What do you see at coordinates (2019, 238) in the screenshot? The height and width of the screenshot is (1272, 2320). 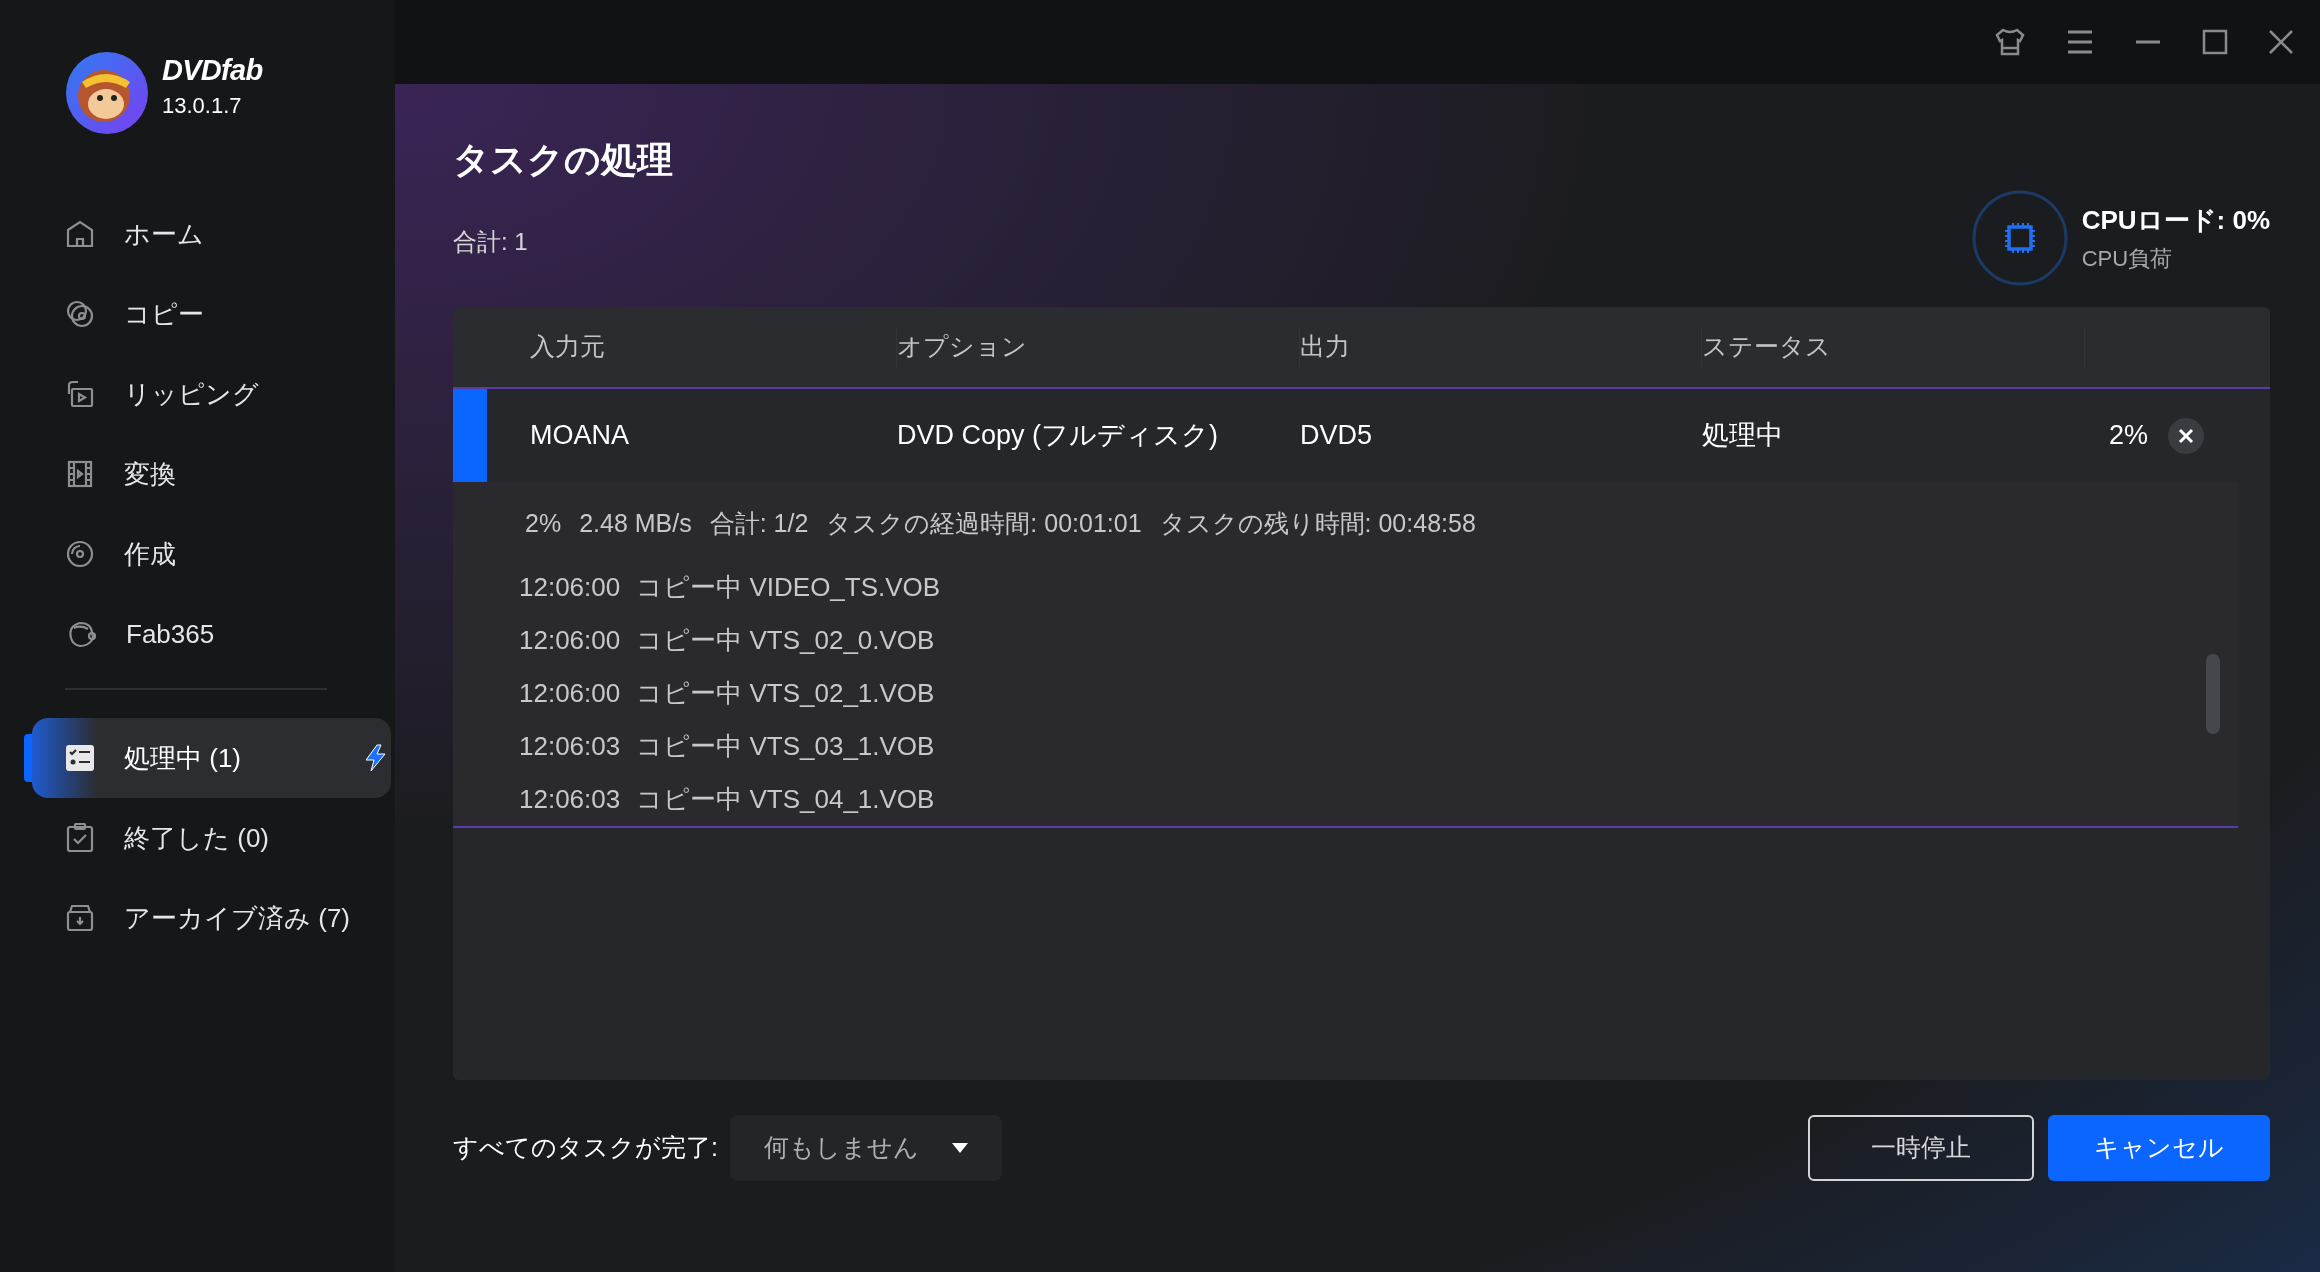 I see `cpu-icon` at bounding box center [2019, 238].